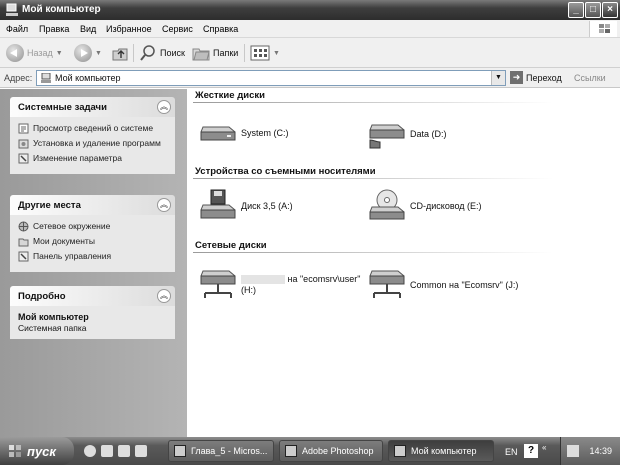 This screenshot has width=620, height=465. Describe the element at coordinates (407, 134) in the screenshot. I see `drive-d: Data (D:)` at that location.